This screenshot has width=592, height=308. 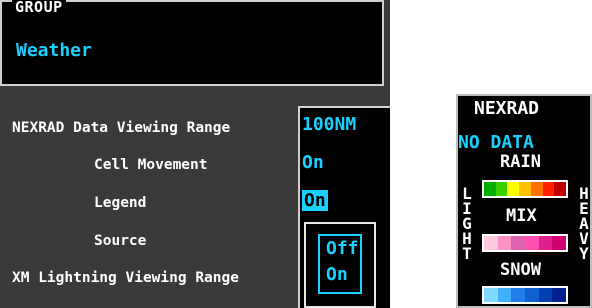 What do you see at coordinates (584, 223) in the screenshot?
I see `heavy-label: HEAVY` at bounding box center [584, 223].